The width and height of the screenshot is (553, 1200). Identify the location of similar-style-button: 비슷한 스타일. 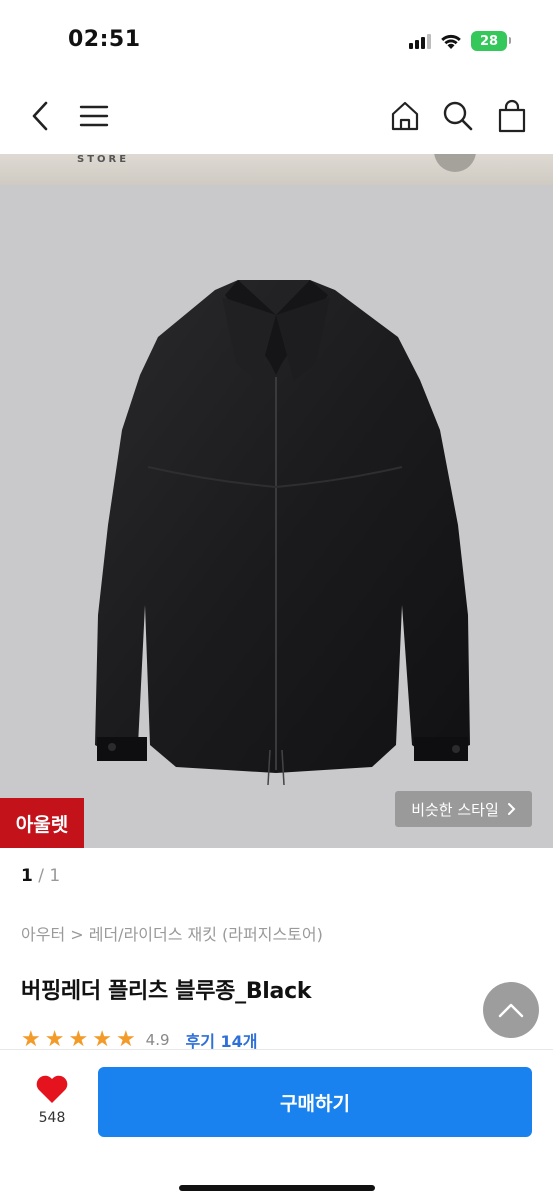
(463, 809).